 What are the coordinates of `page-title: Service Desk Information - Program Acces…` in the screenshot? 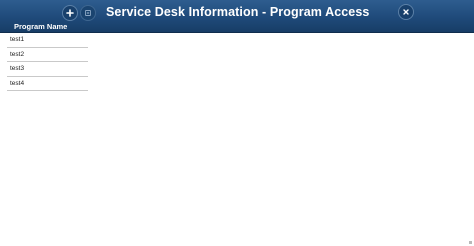 It's located at (238, 12).